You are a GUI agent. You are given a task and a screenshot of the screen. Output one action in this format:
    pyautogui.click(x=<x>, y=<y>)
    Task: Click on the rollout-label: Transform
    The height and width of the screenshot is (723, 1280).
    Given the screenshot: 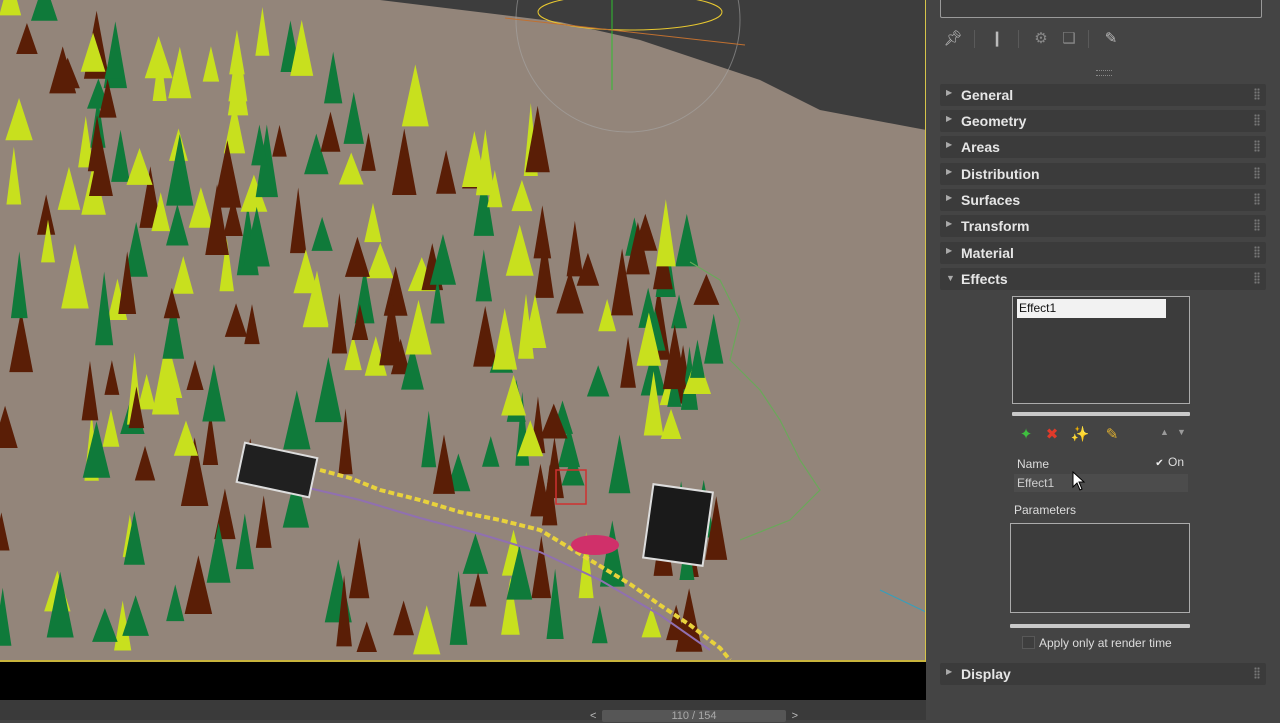 What is the action you would take?
    pyautogui.click(x=995, y=226)
    